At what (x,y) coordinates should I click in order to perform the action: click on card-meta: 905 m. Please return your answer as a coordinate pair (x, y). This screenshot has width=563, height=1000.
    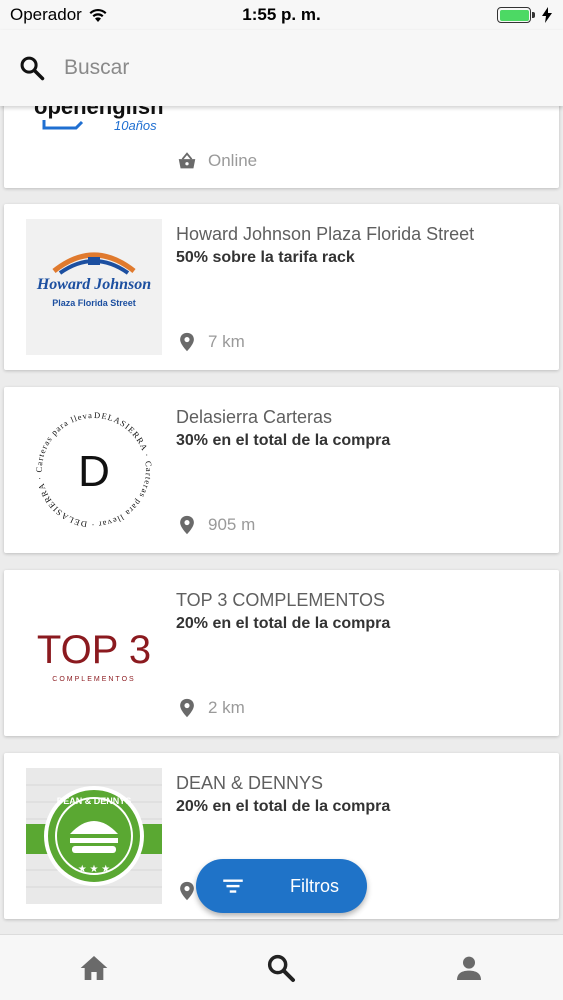
    Looking at the image, I should click on (215, 525).